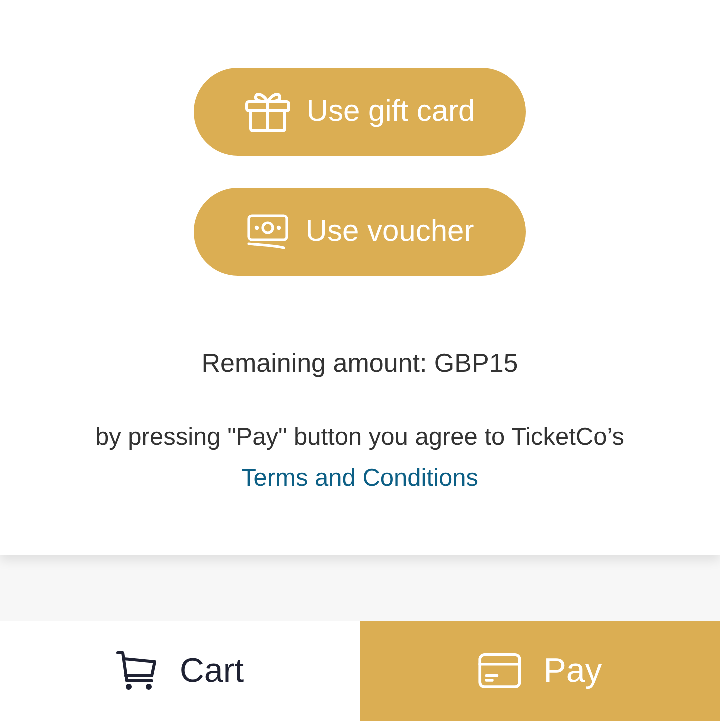  Describe the element at coordinates (268, 232) in the screenshot. I see `banknote-icon` at that location.